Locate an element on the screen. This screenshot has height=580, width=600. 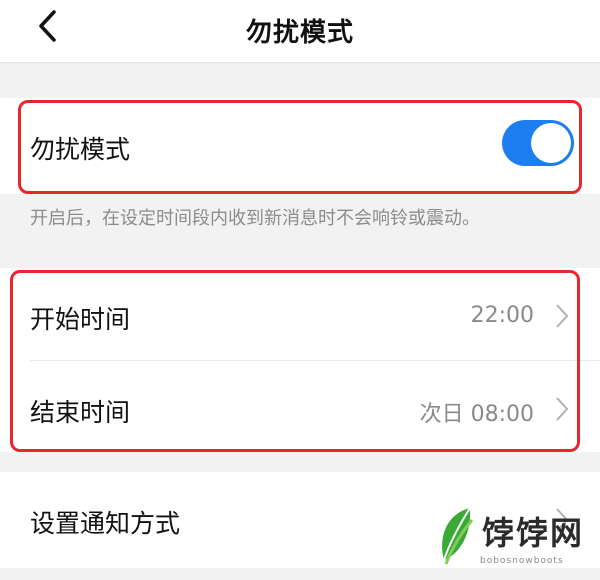
end-time-value: 次日 08:00 is located at coordinates (476, 414).